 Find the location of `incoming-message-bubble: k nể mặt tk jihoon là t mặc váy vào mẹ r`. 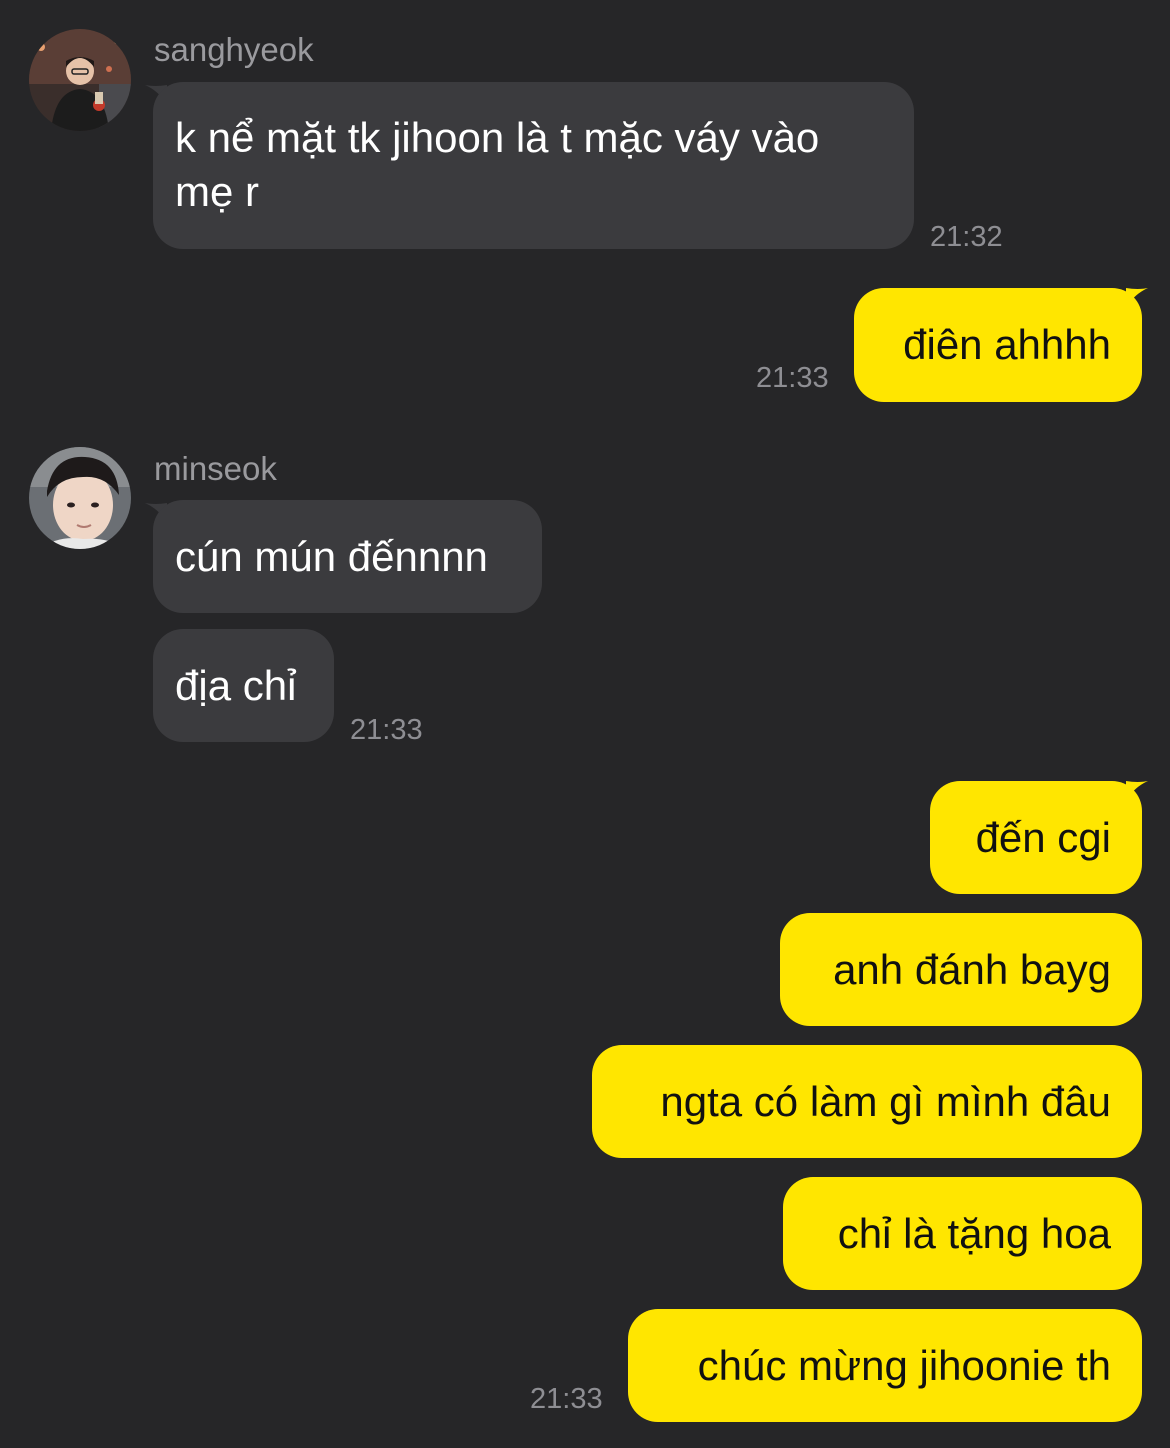

incoming-message-bubble: k nể mặt tk jihoon là t mặc váy vào mẹ r is located at coordinates (533, 165).